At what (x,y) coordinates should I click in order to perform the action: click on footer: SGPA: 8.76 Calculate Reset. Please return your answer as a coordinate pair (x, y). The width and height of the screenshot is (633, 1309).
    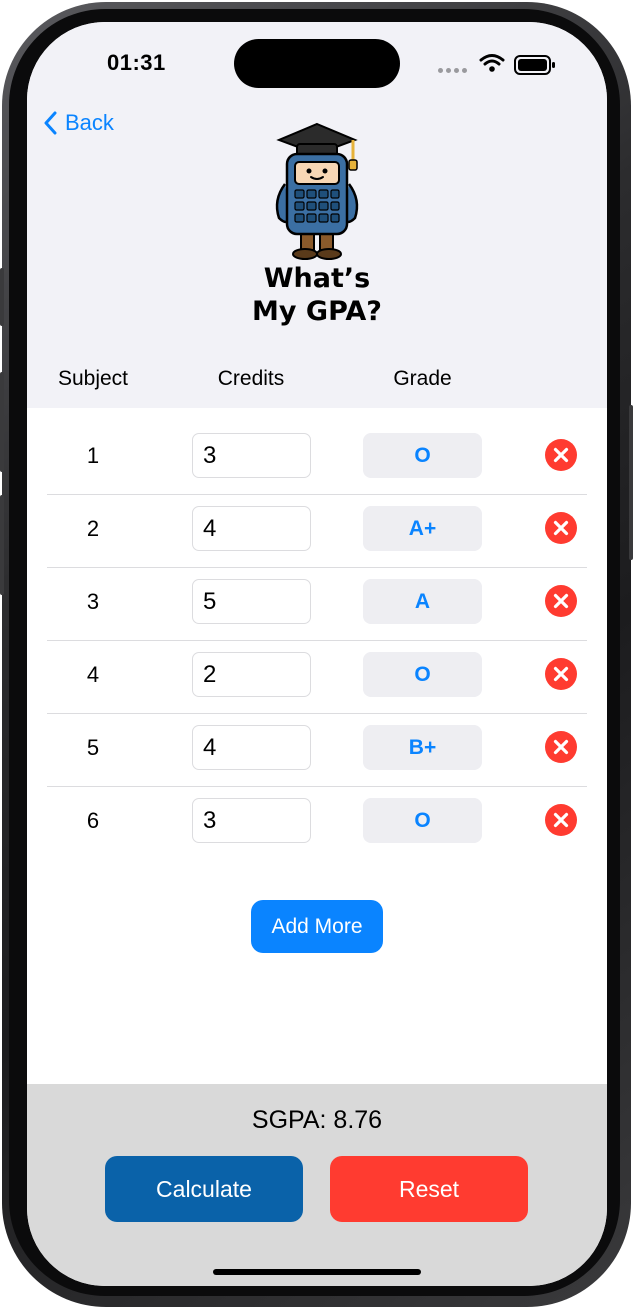
    Looking at the image, I should click on (317, 1185).